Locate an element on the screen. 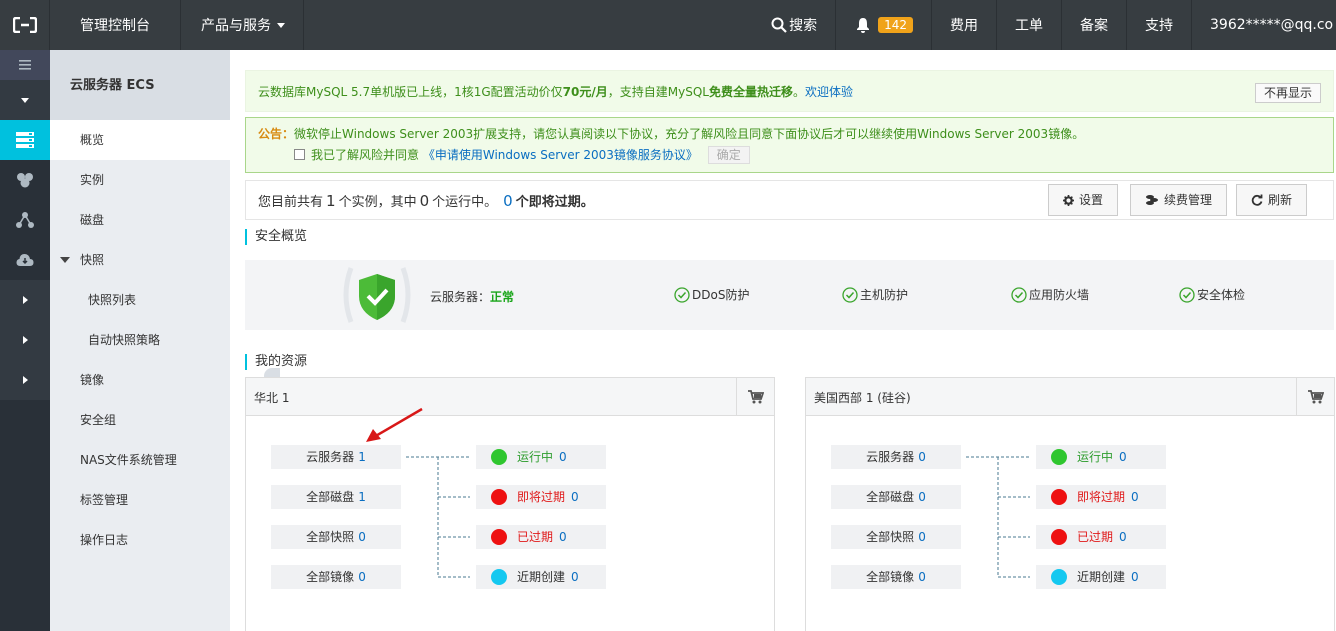 The image size is (1336, 631). network-icon is located at coordinates (25, 220).